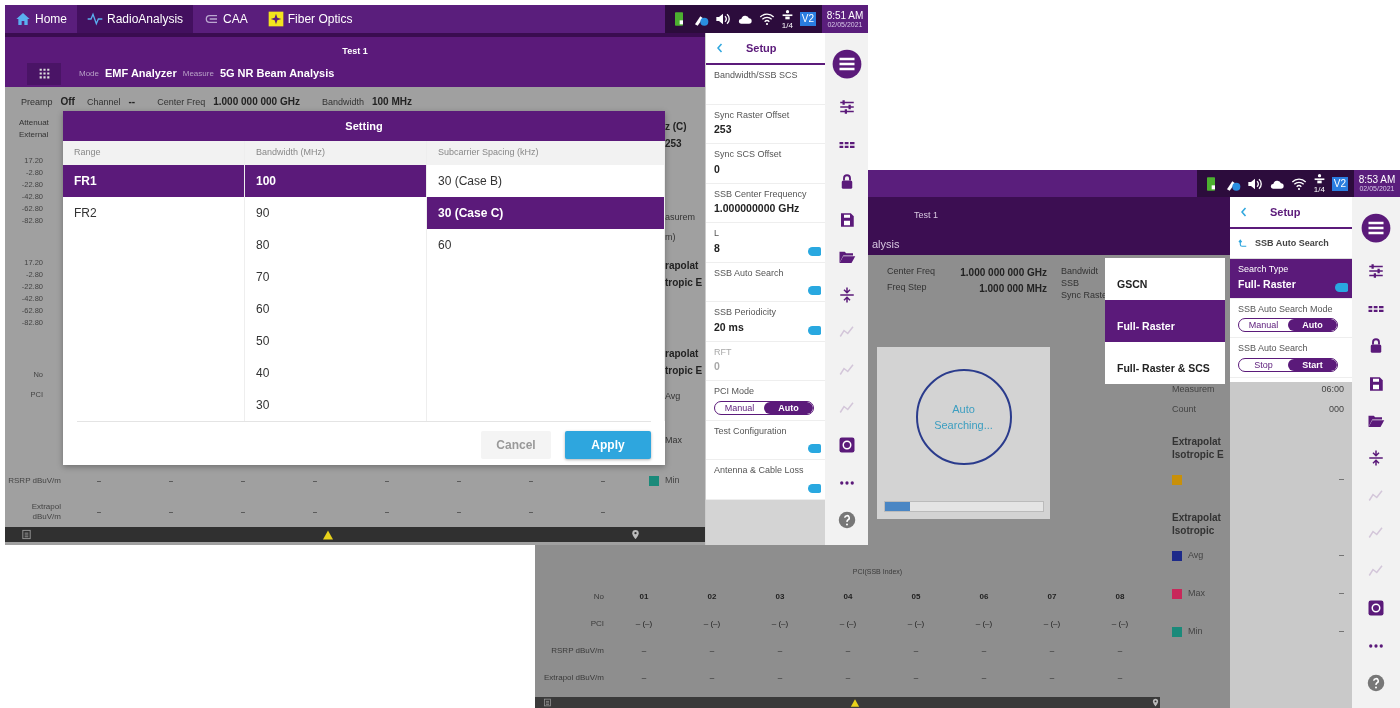 This screenshot has height=708, width=1400. What do you see at coordinates (153, 153) in the screenshot?
I see `column-heading: Range` at bounding box center [153, 153].